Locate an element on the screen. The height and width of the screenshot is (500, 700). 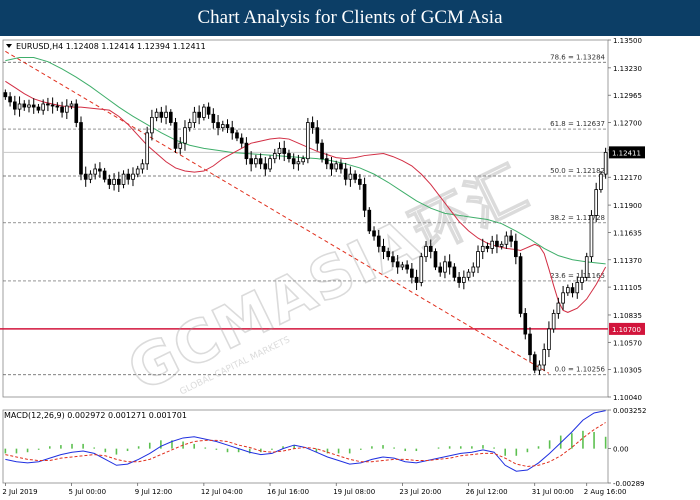
price-tick-label: 1.10305 is located at coordinates (627, 371).